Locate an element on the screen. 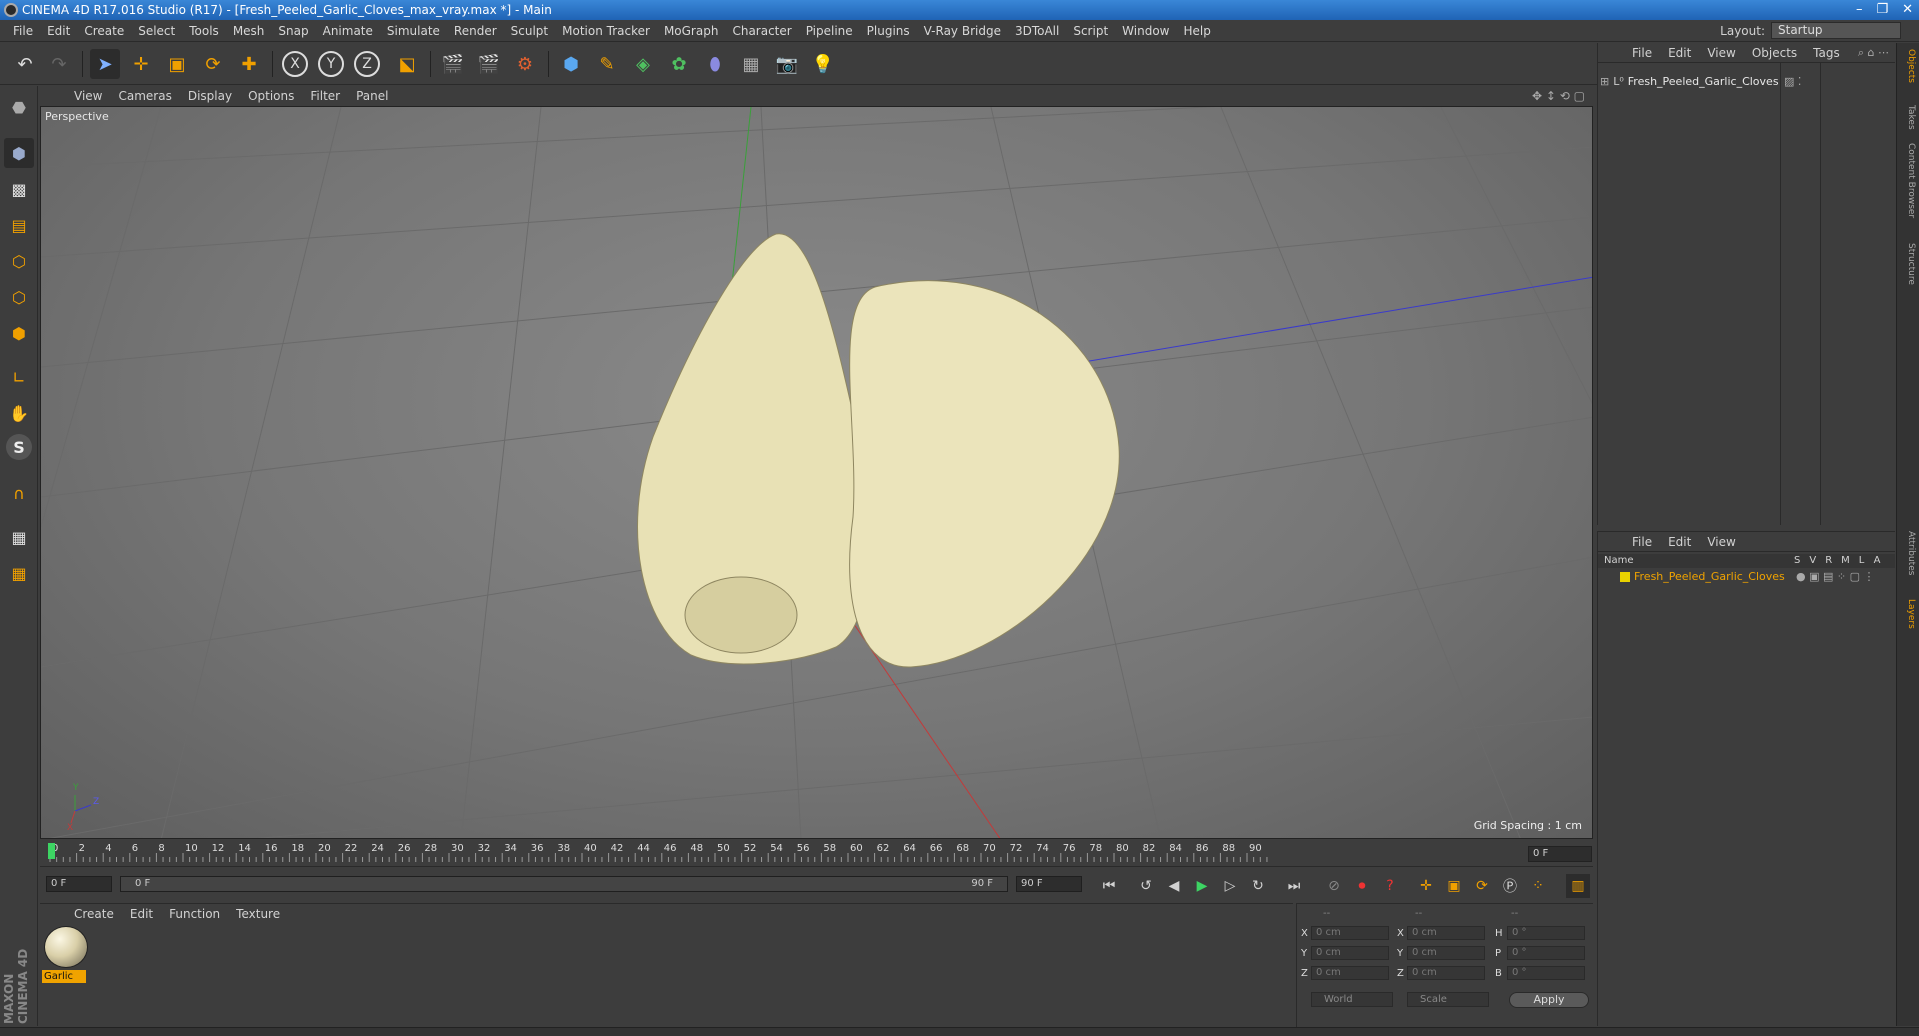  lock-workplane-icon: ▦ is located at coordinates (19, 537).